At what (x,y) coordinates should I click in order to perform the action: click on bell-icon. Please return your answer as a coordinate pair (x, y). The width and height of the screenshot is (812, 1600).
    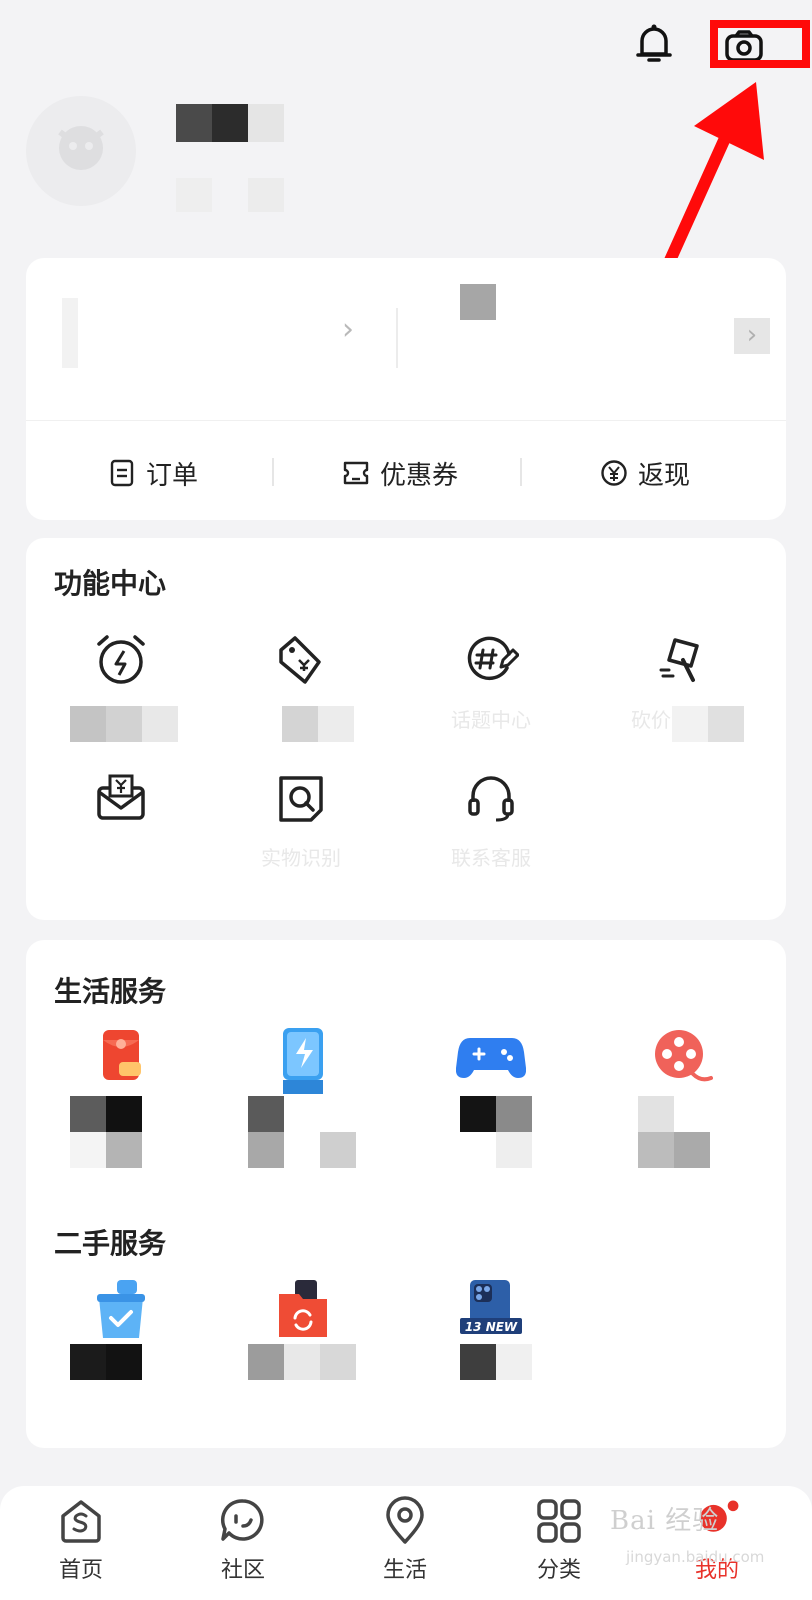
    Looking at the image, I should click on (654, 44).